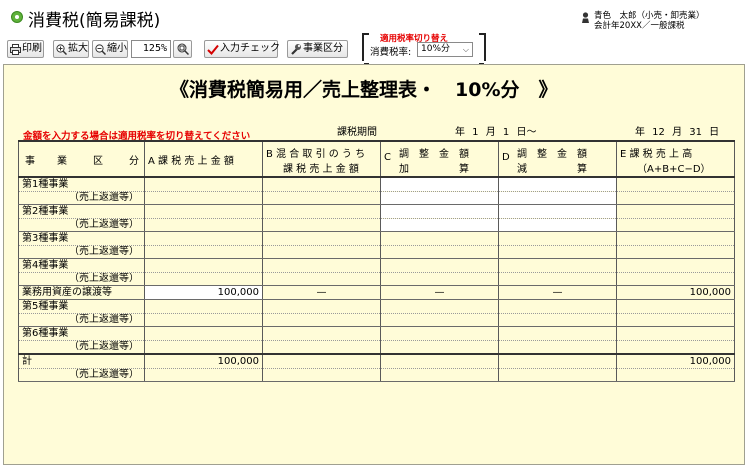 The width and height of the screenshot is (748, 465). What do you see at coordinates (436, 49) in the screenshot?
I see `rate-selected-value: 10%分` at bounding box center [436, 49].